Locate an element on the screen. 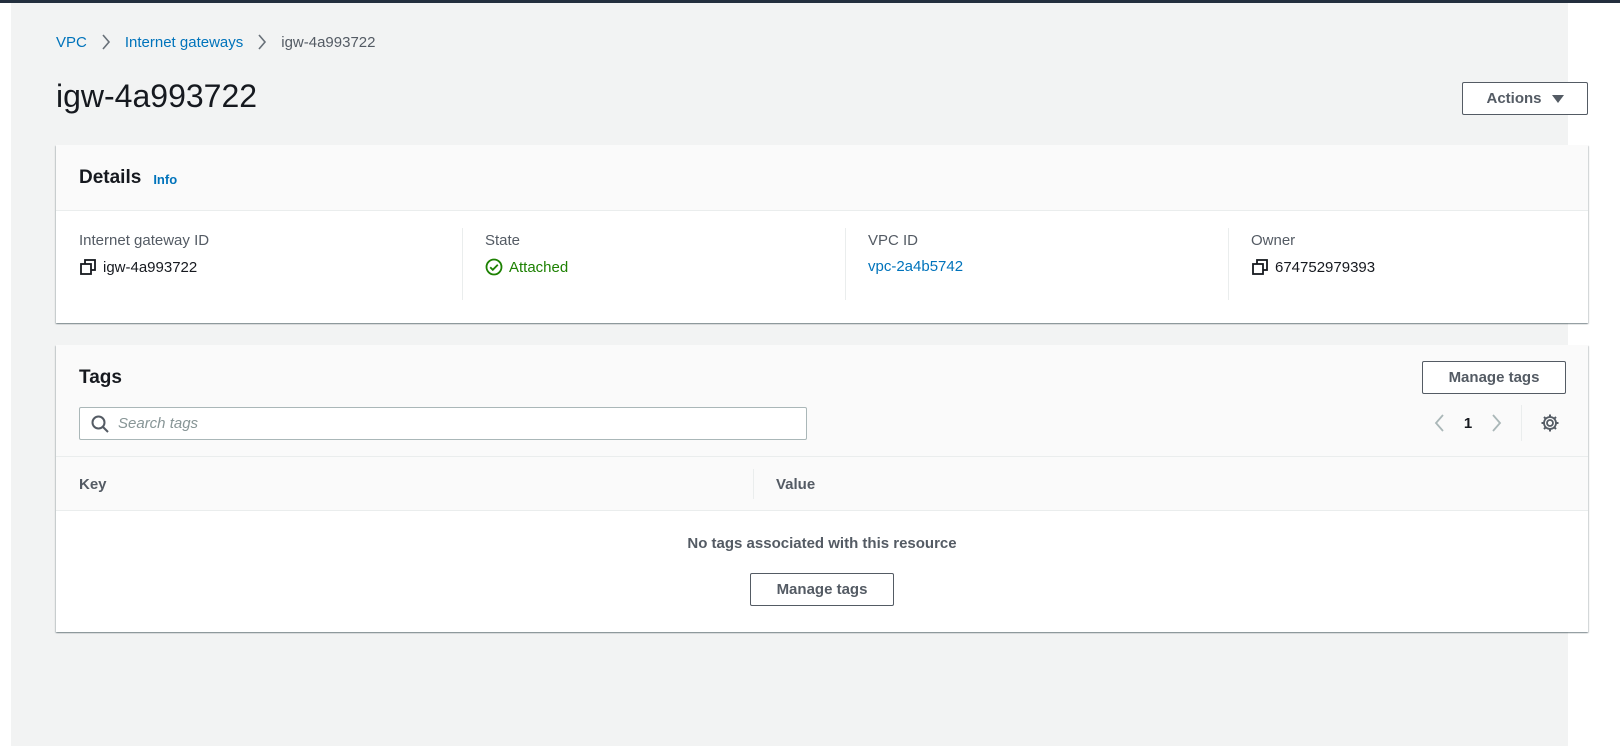 Image resolution: width=1620 pixels, height=746 pixels. chevron-left-icon is located at coordinates (1440, 423).